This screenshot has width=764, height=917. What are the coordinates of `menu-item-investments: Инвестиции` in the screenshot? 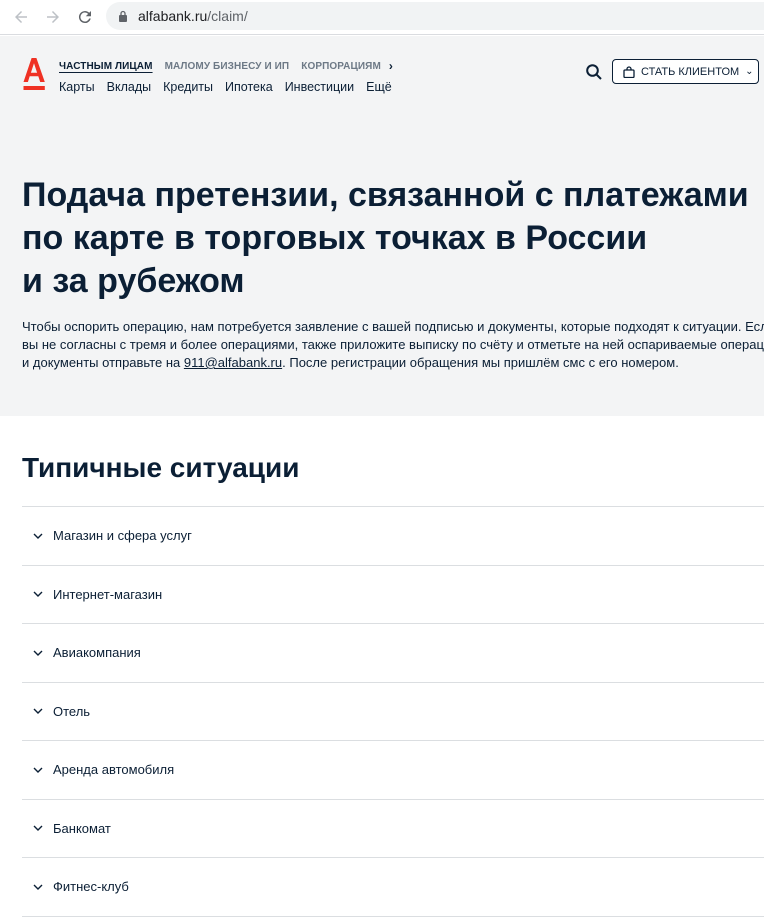 It's located at (319, 87).